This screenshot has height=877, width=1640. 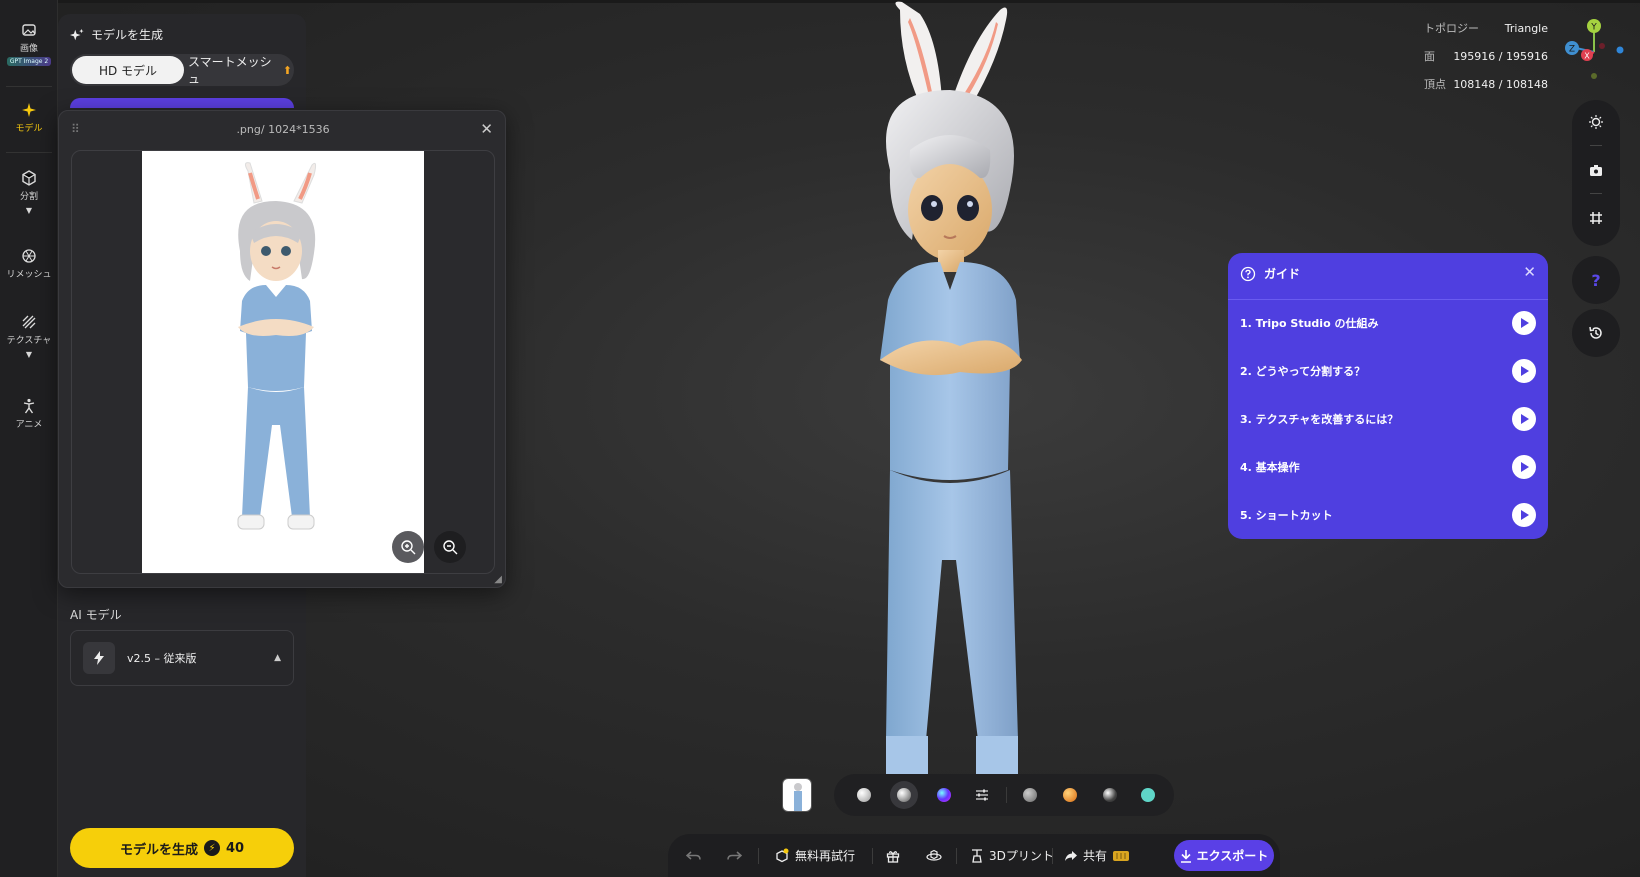 What do you see at coordinates (128, 70) in the screenshot?
I see `hd-model-tab: HD モデル` at bounding box center [128, 70].